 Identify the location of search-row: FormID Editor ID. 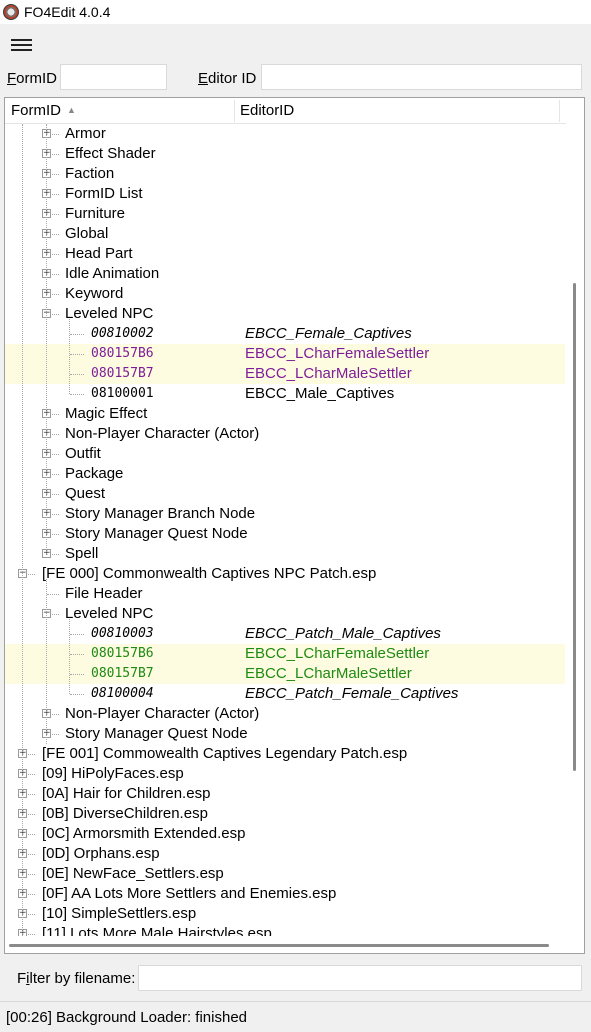
(295, 78).